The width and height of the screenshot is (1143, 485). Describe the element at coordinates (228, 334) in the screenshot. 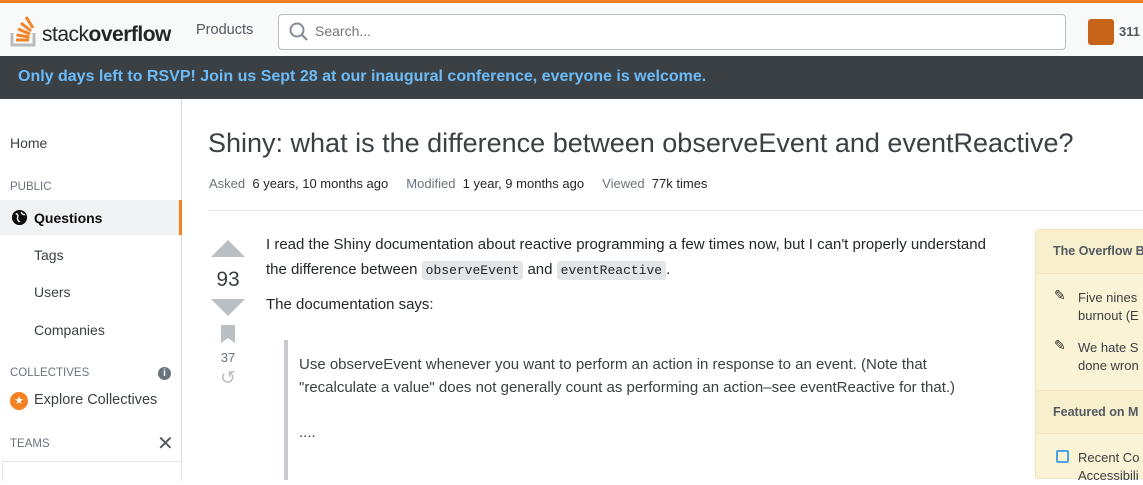

I see `bookmark-icon` at that location.